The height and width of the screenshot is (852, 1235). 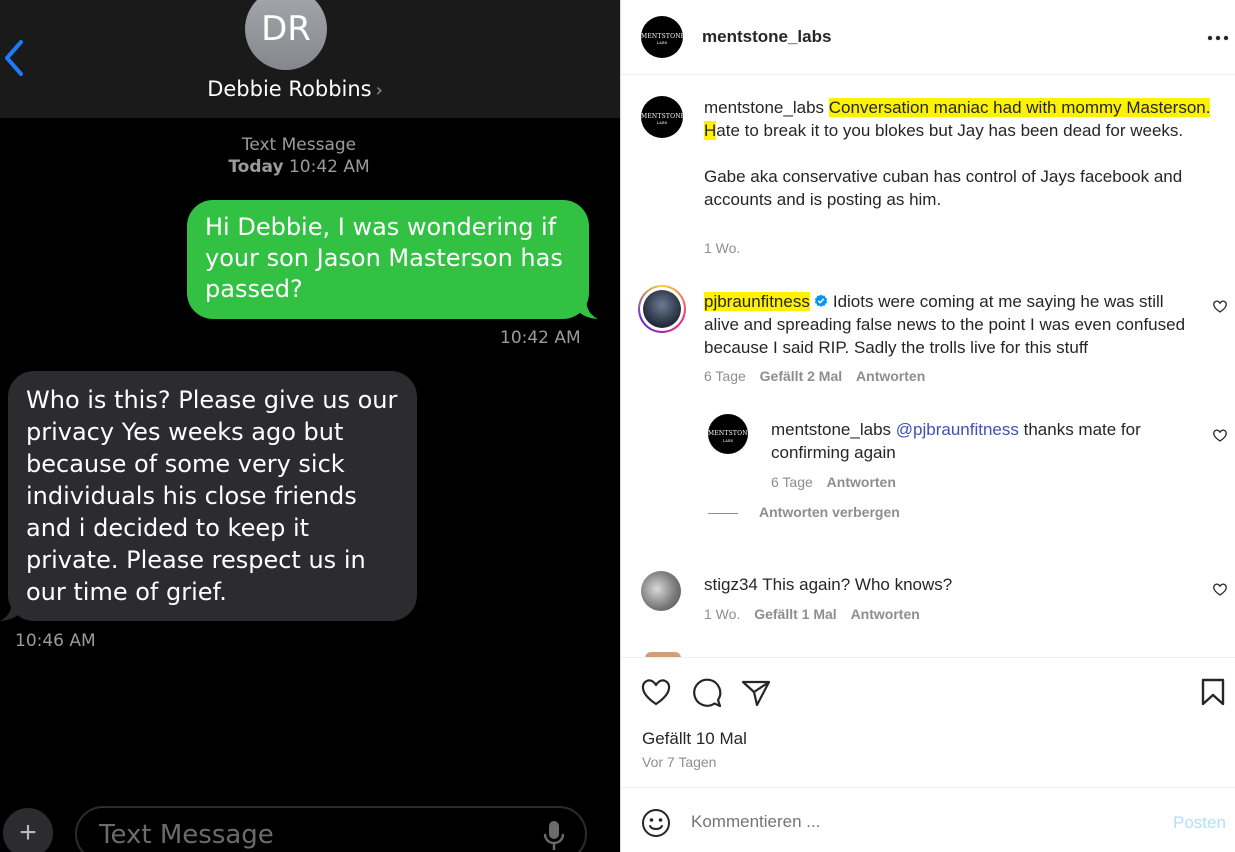 I want to click on profile-avatar: MENTSTONE LABS, so click(x=663, y=37).